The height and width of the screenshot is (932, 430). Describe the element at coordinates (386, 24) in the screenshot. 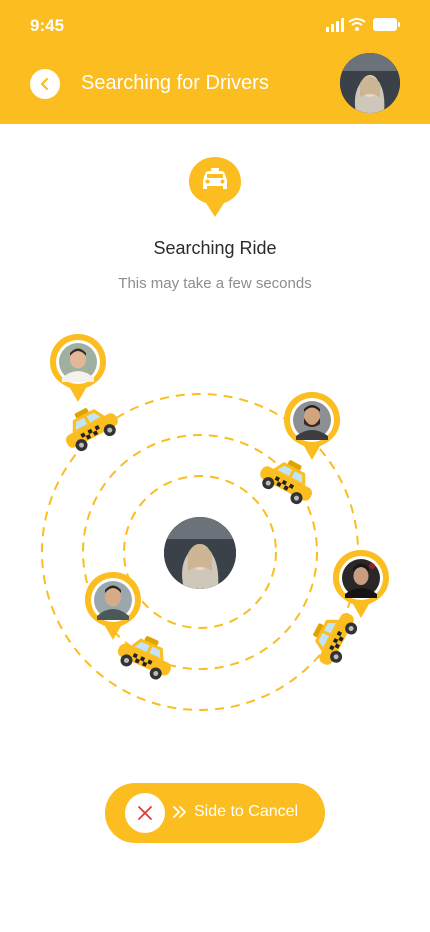

I see `battery-icon` at that location.